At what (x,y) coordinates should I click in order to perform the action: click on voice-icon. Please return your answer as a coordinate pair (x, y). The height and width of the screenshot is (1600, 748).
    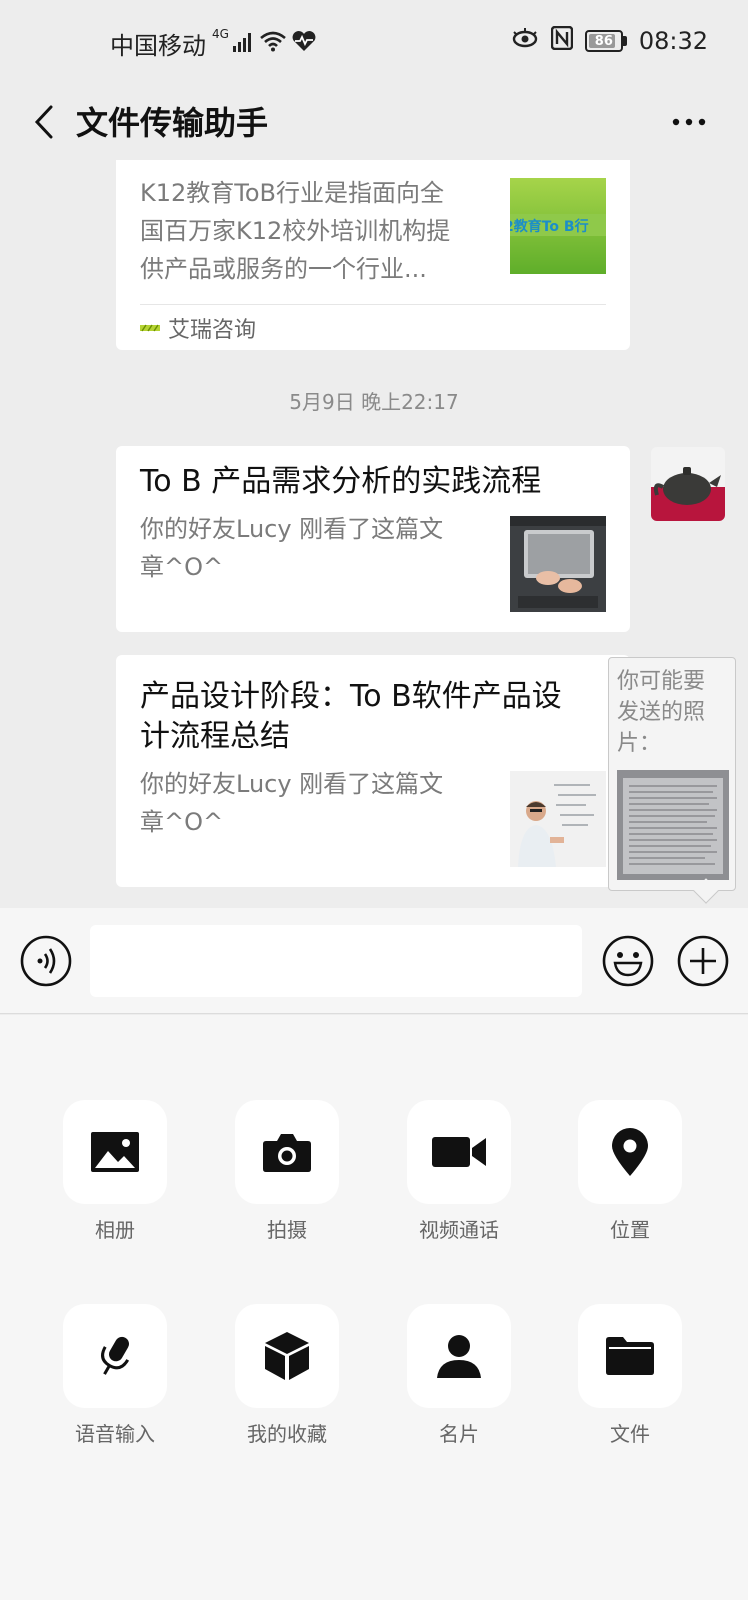
    Looking at the image, I should click on (46, 961).